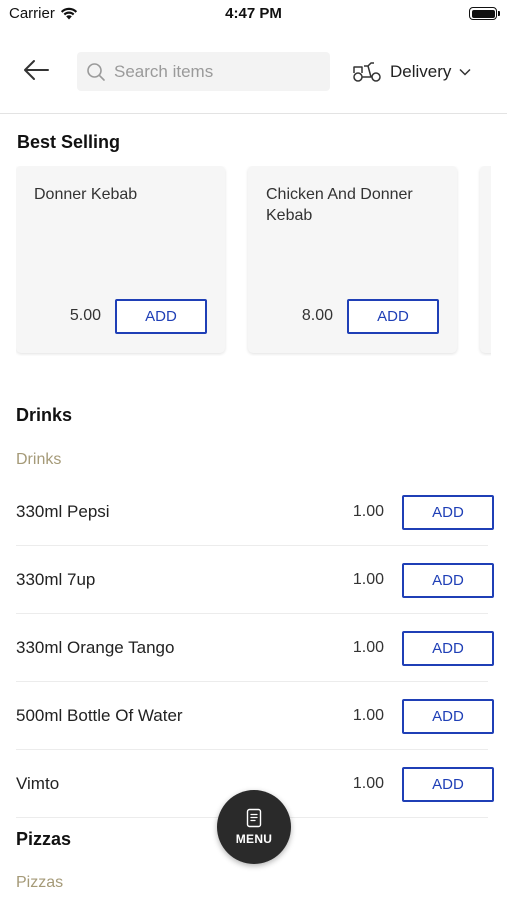  I want to click on search-input, so click(214, 71).